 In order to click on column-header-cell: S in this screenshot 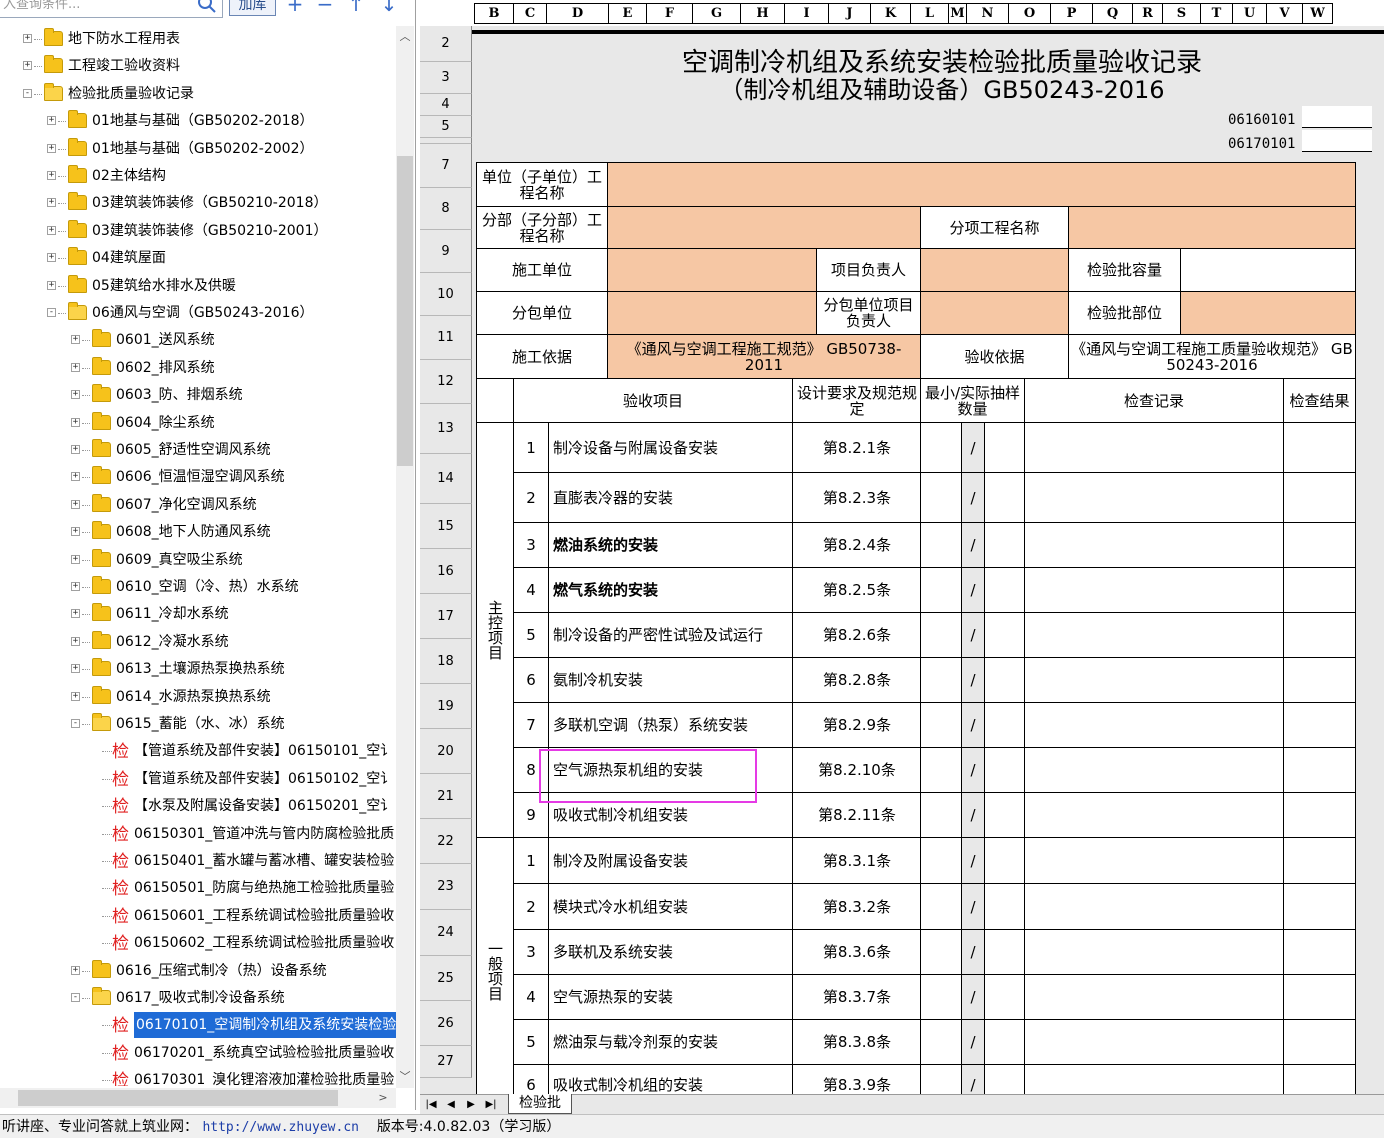, I will do `click(1182, 13)`.